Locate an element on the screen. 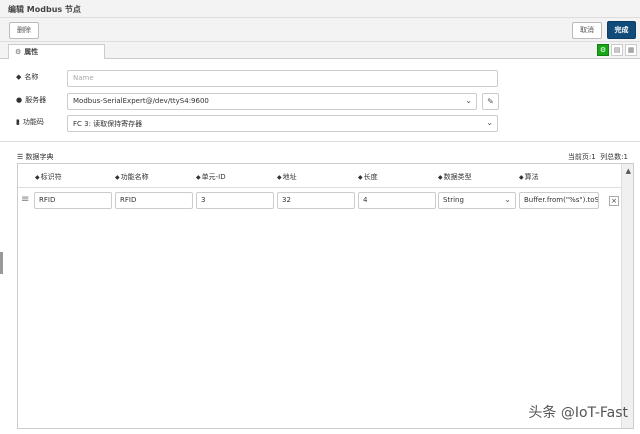 This screenshot has height=434, width=640. column-header: ◆单元-ID is located at coordinates (211, 177).